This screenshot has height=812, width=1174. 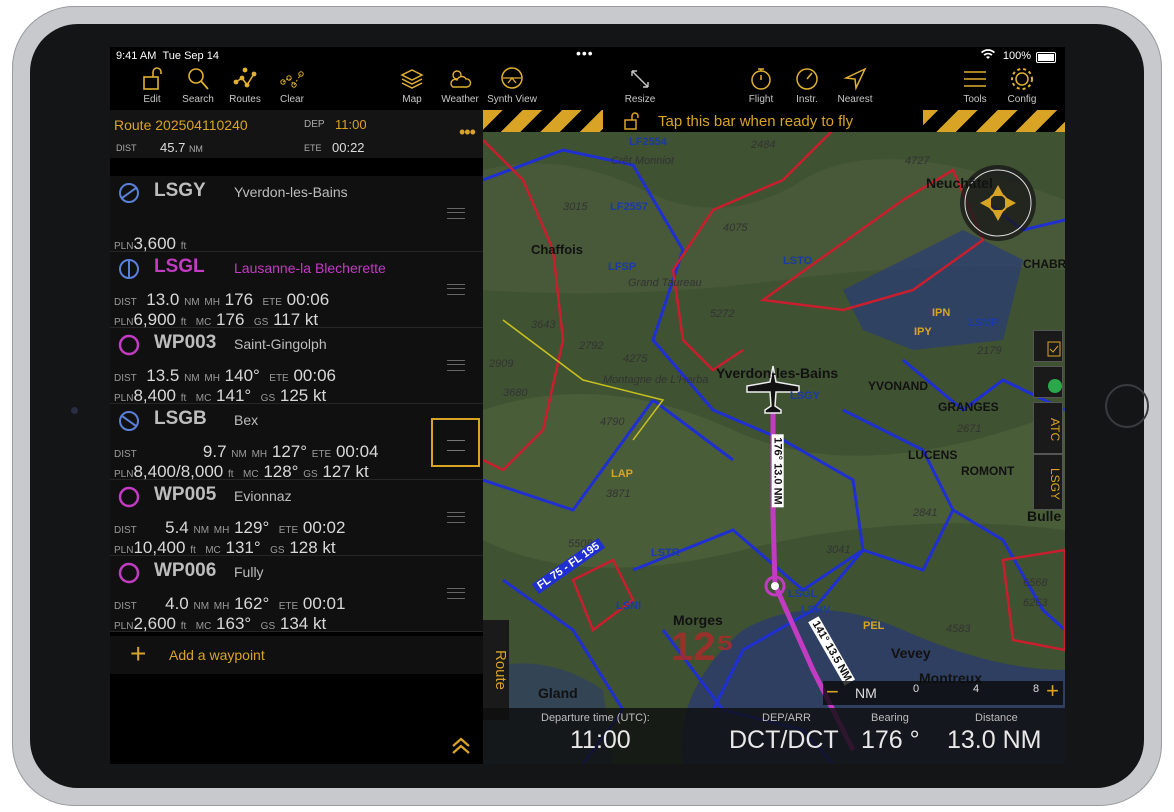 I want to click on map-label: 4075, so click(x=735, y=228).